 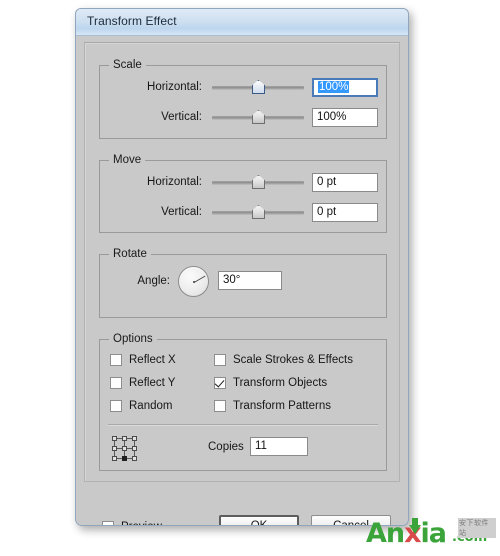 What do you see at coordinates (152, 360) in the screenshot?
I see `checkbox-label: Reflect X` at bounding box center [152, 360].